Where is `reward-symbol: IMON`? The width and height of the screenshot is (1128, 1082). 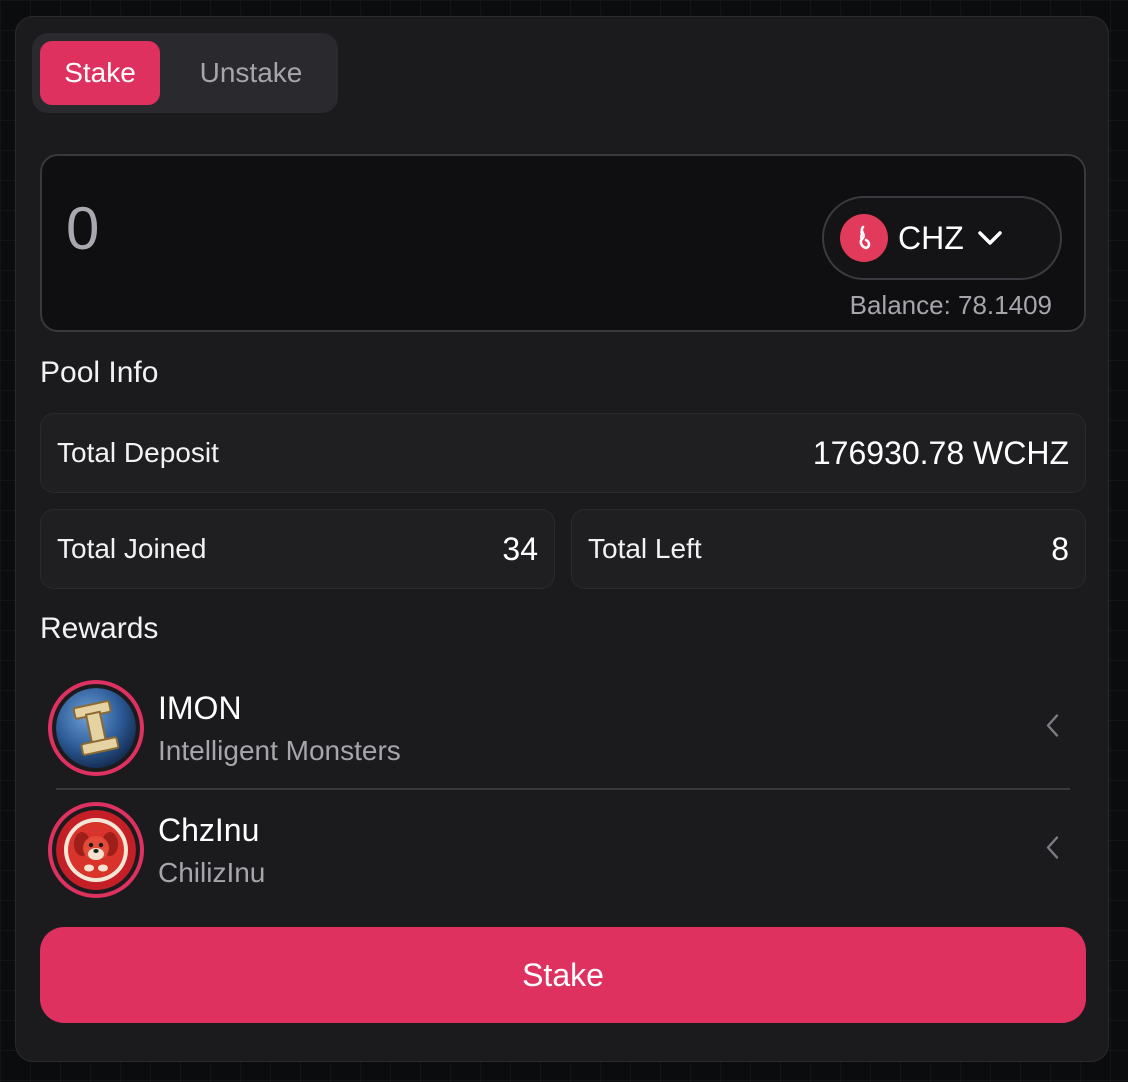
reward-symbol: IMON is located at coordinates (200, 707).